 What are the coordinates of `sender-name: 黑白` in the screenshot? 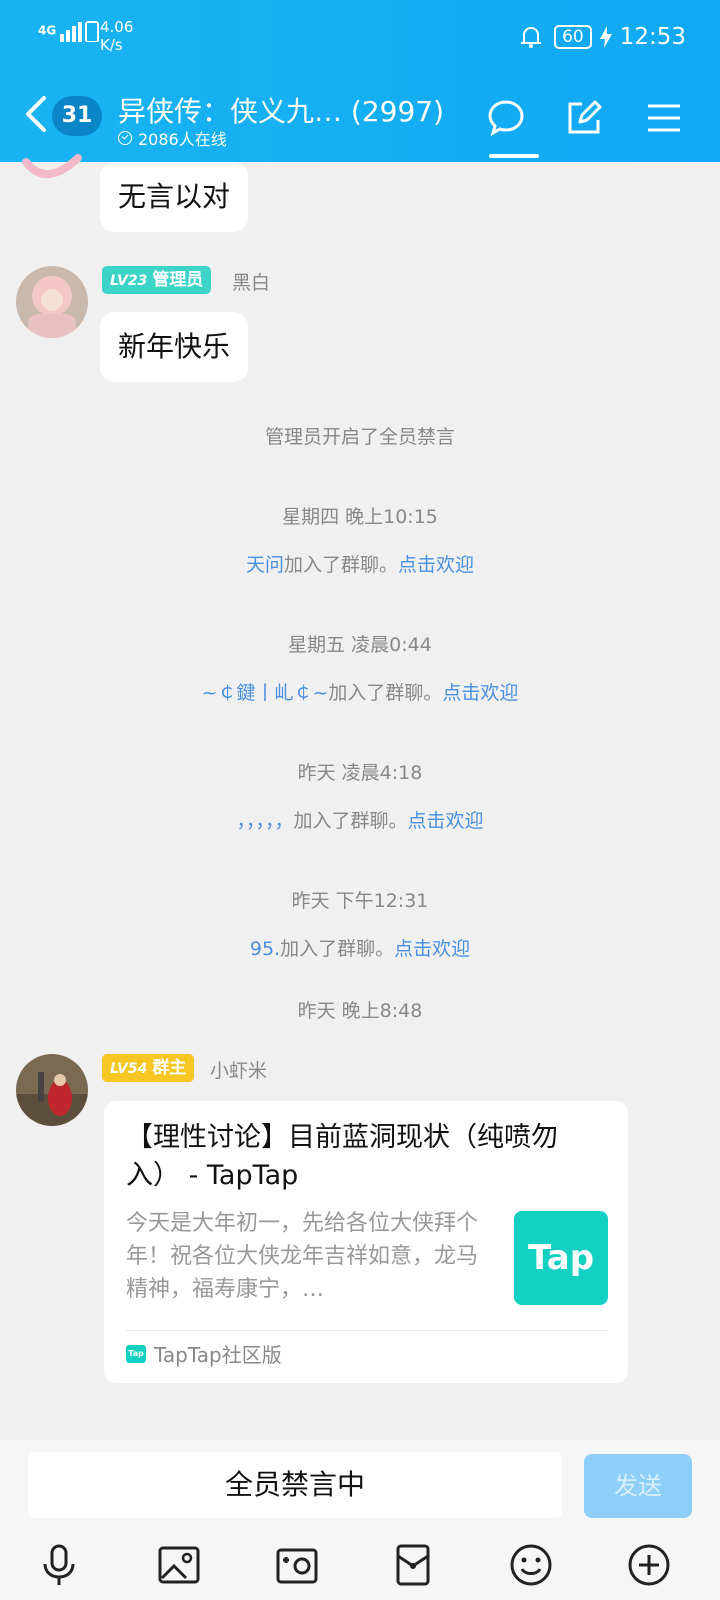 It's located at (251, 281).